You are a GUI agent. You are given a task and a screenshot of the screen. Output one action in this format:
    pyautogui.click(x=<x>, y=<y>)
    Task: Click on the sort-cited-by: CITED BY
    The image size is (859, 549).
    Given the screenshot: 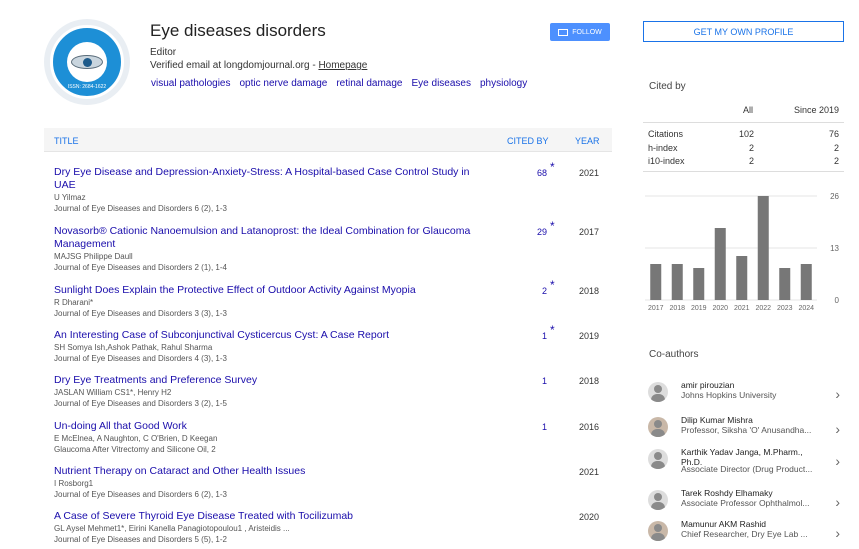 What is the action you would take?
    pyautogui.click(x=528, y=141)
    